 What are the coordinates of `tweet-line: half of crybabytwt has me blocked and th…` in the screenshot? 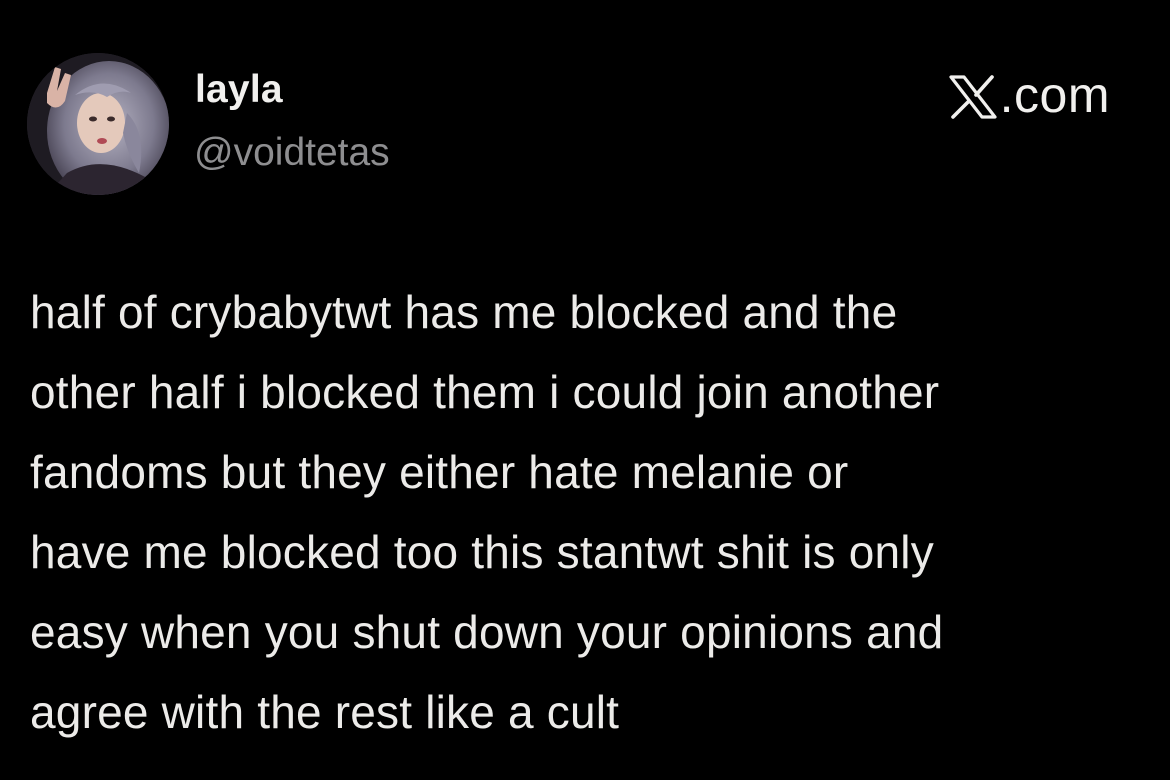 It's located at (464, 312).